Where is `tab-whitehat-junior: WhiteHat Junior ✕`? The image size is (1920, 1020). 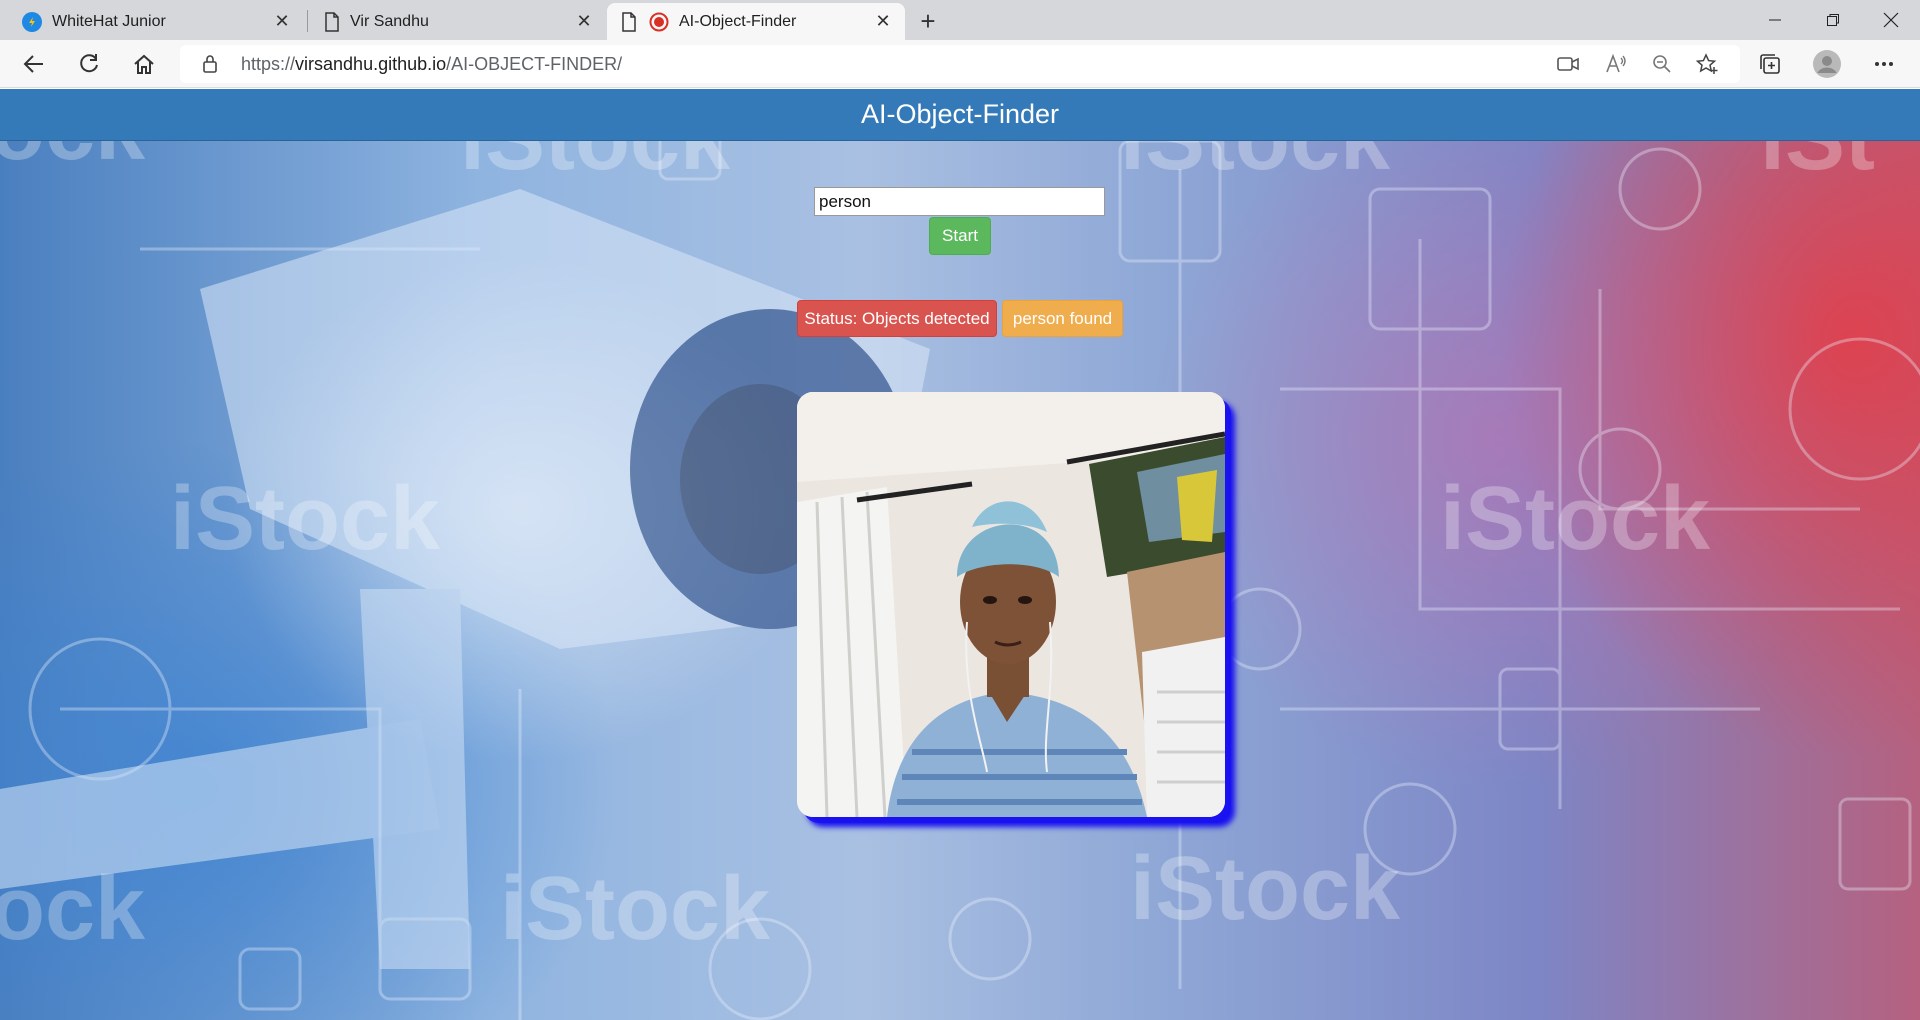 tab-whitehat-junior: WhiteHat Junior ✕ is located at coordinates (156, 21).